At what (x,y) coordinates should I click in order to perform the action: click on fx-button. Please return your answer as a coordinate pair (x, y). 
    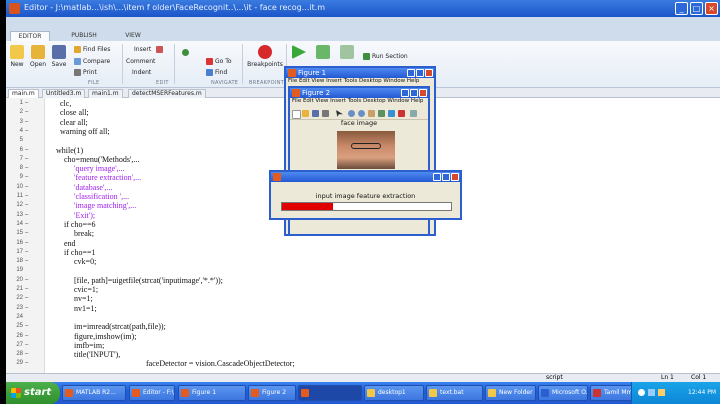
    Looking at the image, I should click on (159, 49).